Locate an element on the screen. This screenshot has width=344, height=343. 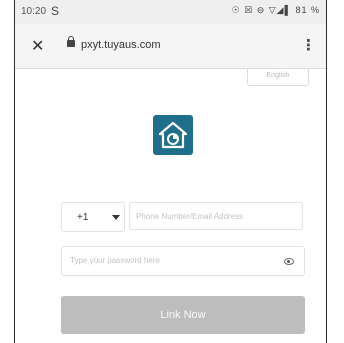
phone-row: +1 Phone Number/Email Address is located at coordinates (183, 217).